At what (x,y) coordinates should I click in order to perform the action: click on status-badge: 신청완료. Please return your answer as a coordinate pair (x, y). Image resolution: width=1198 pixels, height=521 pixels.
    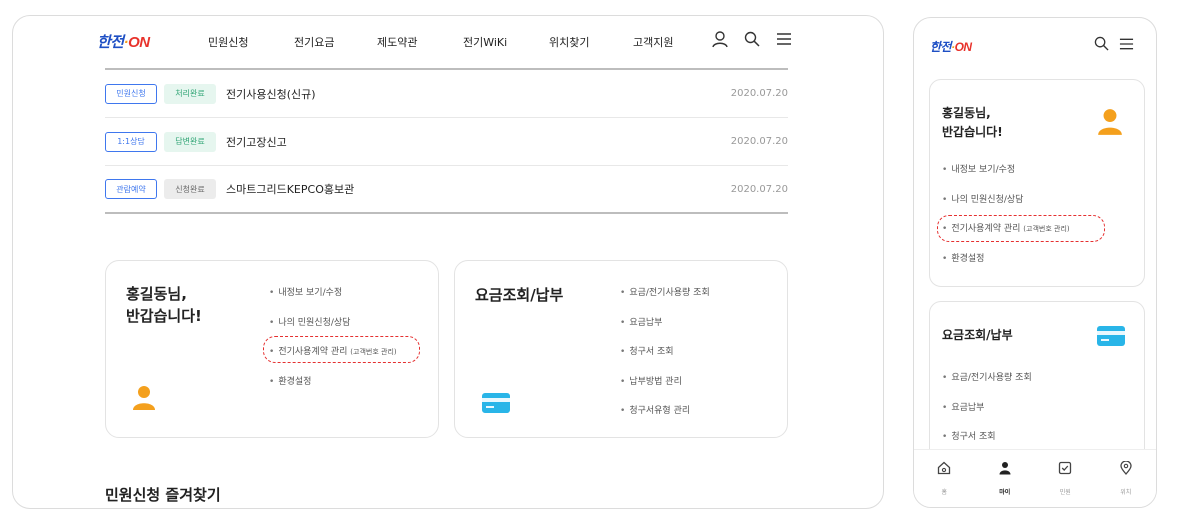
    Looking at the image, I should click on (190, 189).